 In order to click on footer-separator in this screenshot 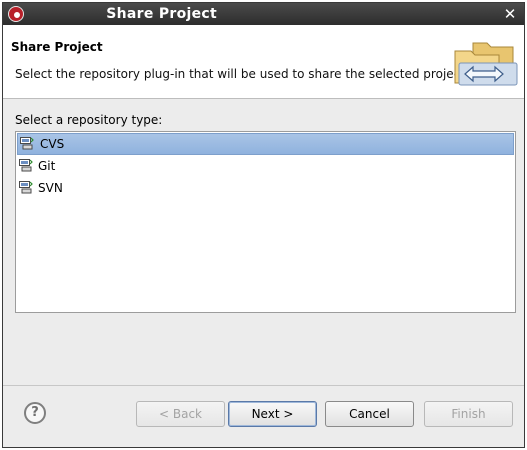, I will do `click(263, 385)`.